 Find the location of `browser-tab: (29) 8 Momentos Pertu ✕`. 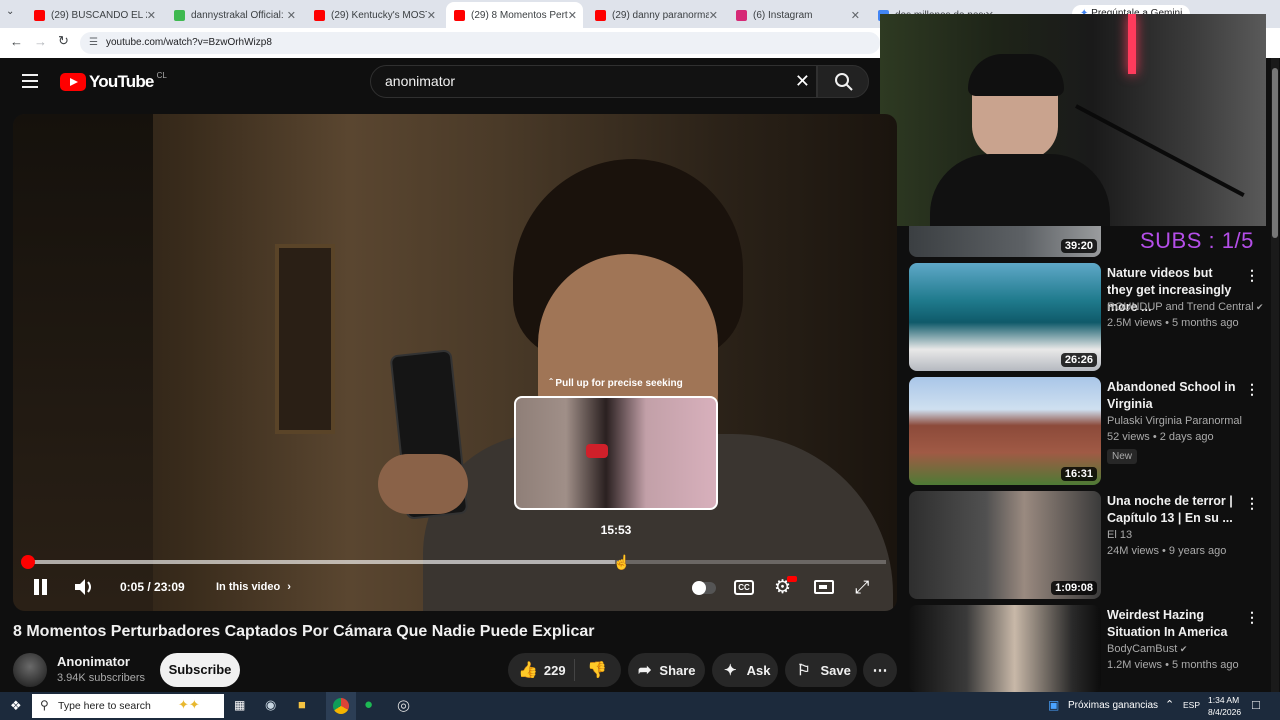

browser-tab: (29) 8 Momentos Pertu ✕ is located at coordinates (514, 15).